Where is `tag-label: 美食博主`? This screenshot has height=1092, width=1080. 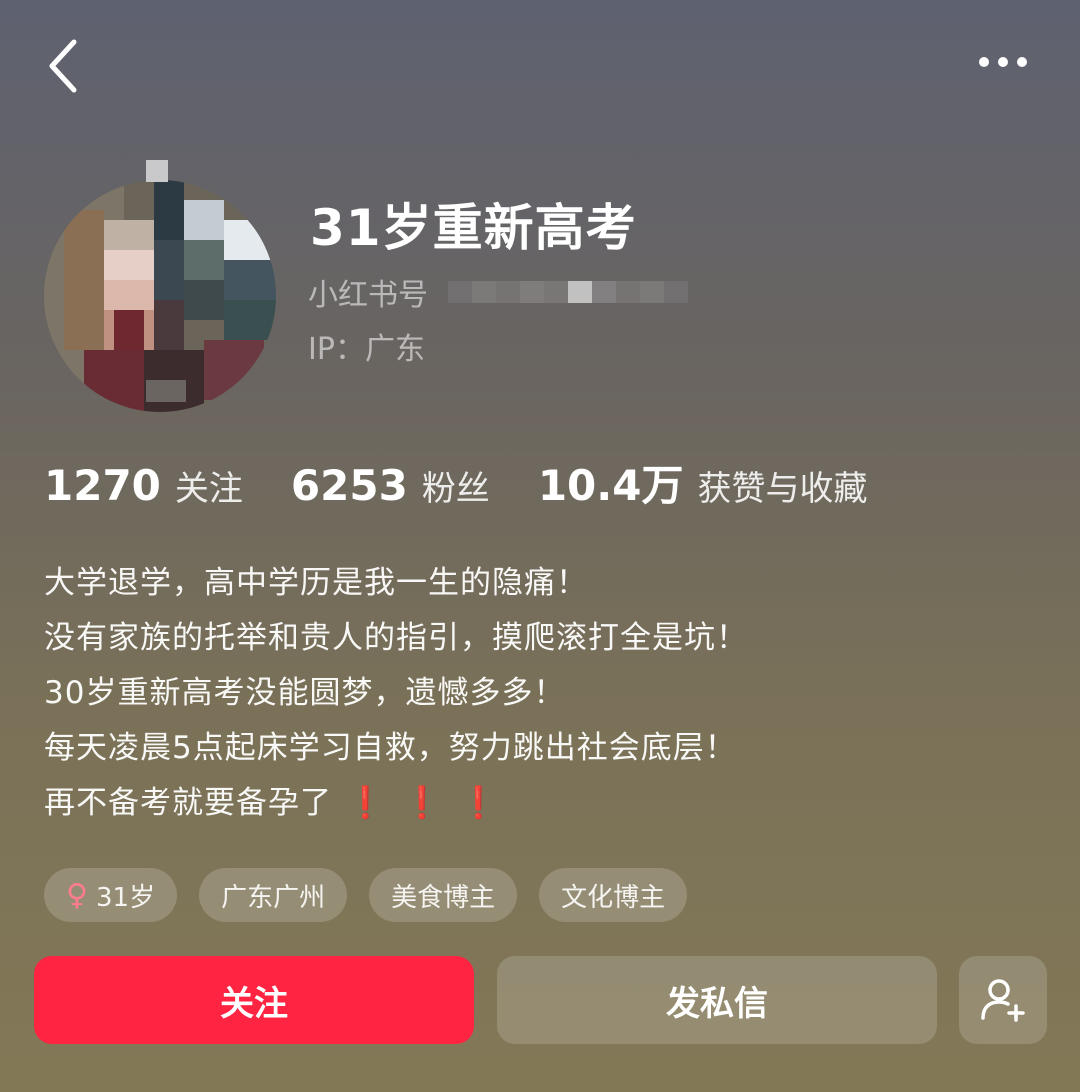
tag-label: 美食博主 is located at coordinates (443, 897).